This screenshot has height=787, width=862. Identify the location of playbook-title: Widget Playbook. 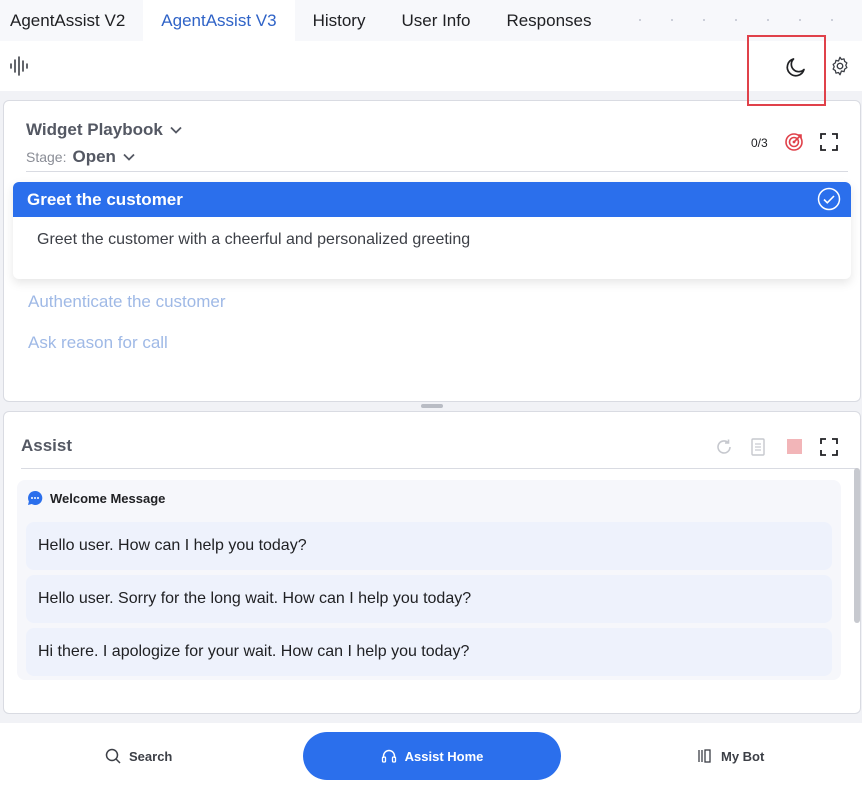
(94, 129).